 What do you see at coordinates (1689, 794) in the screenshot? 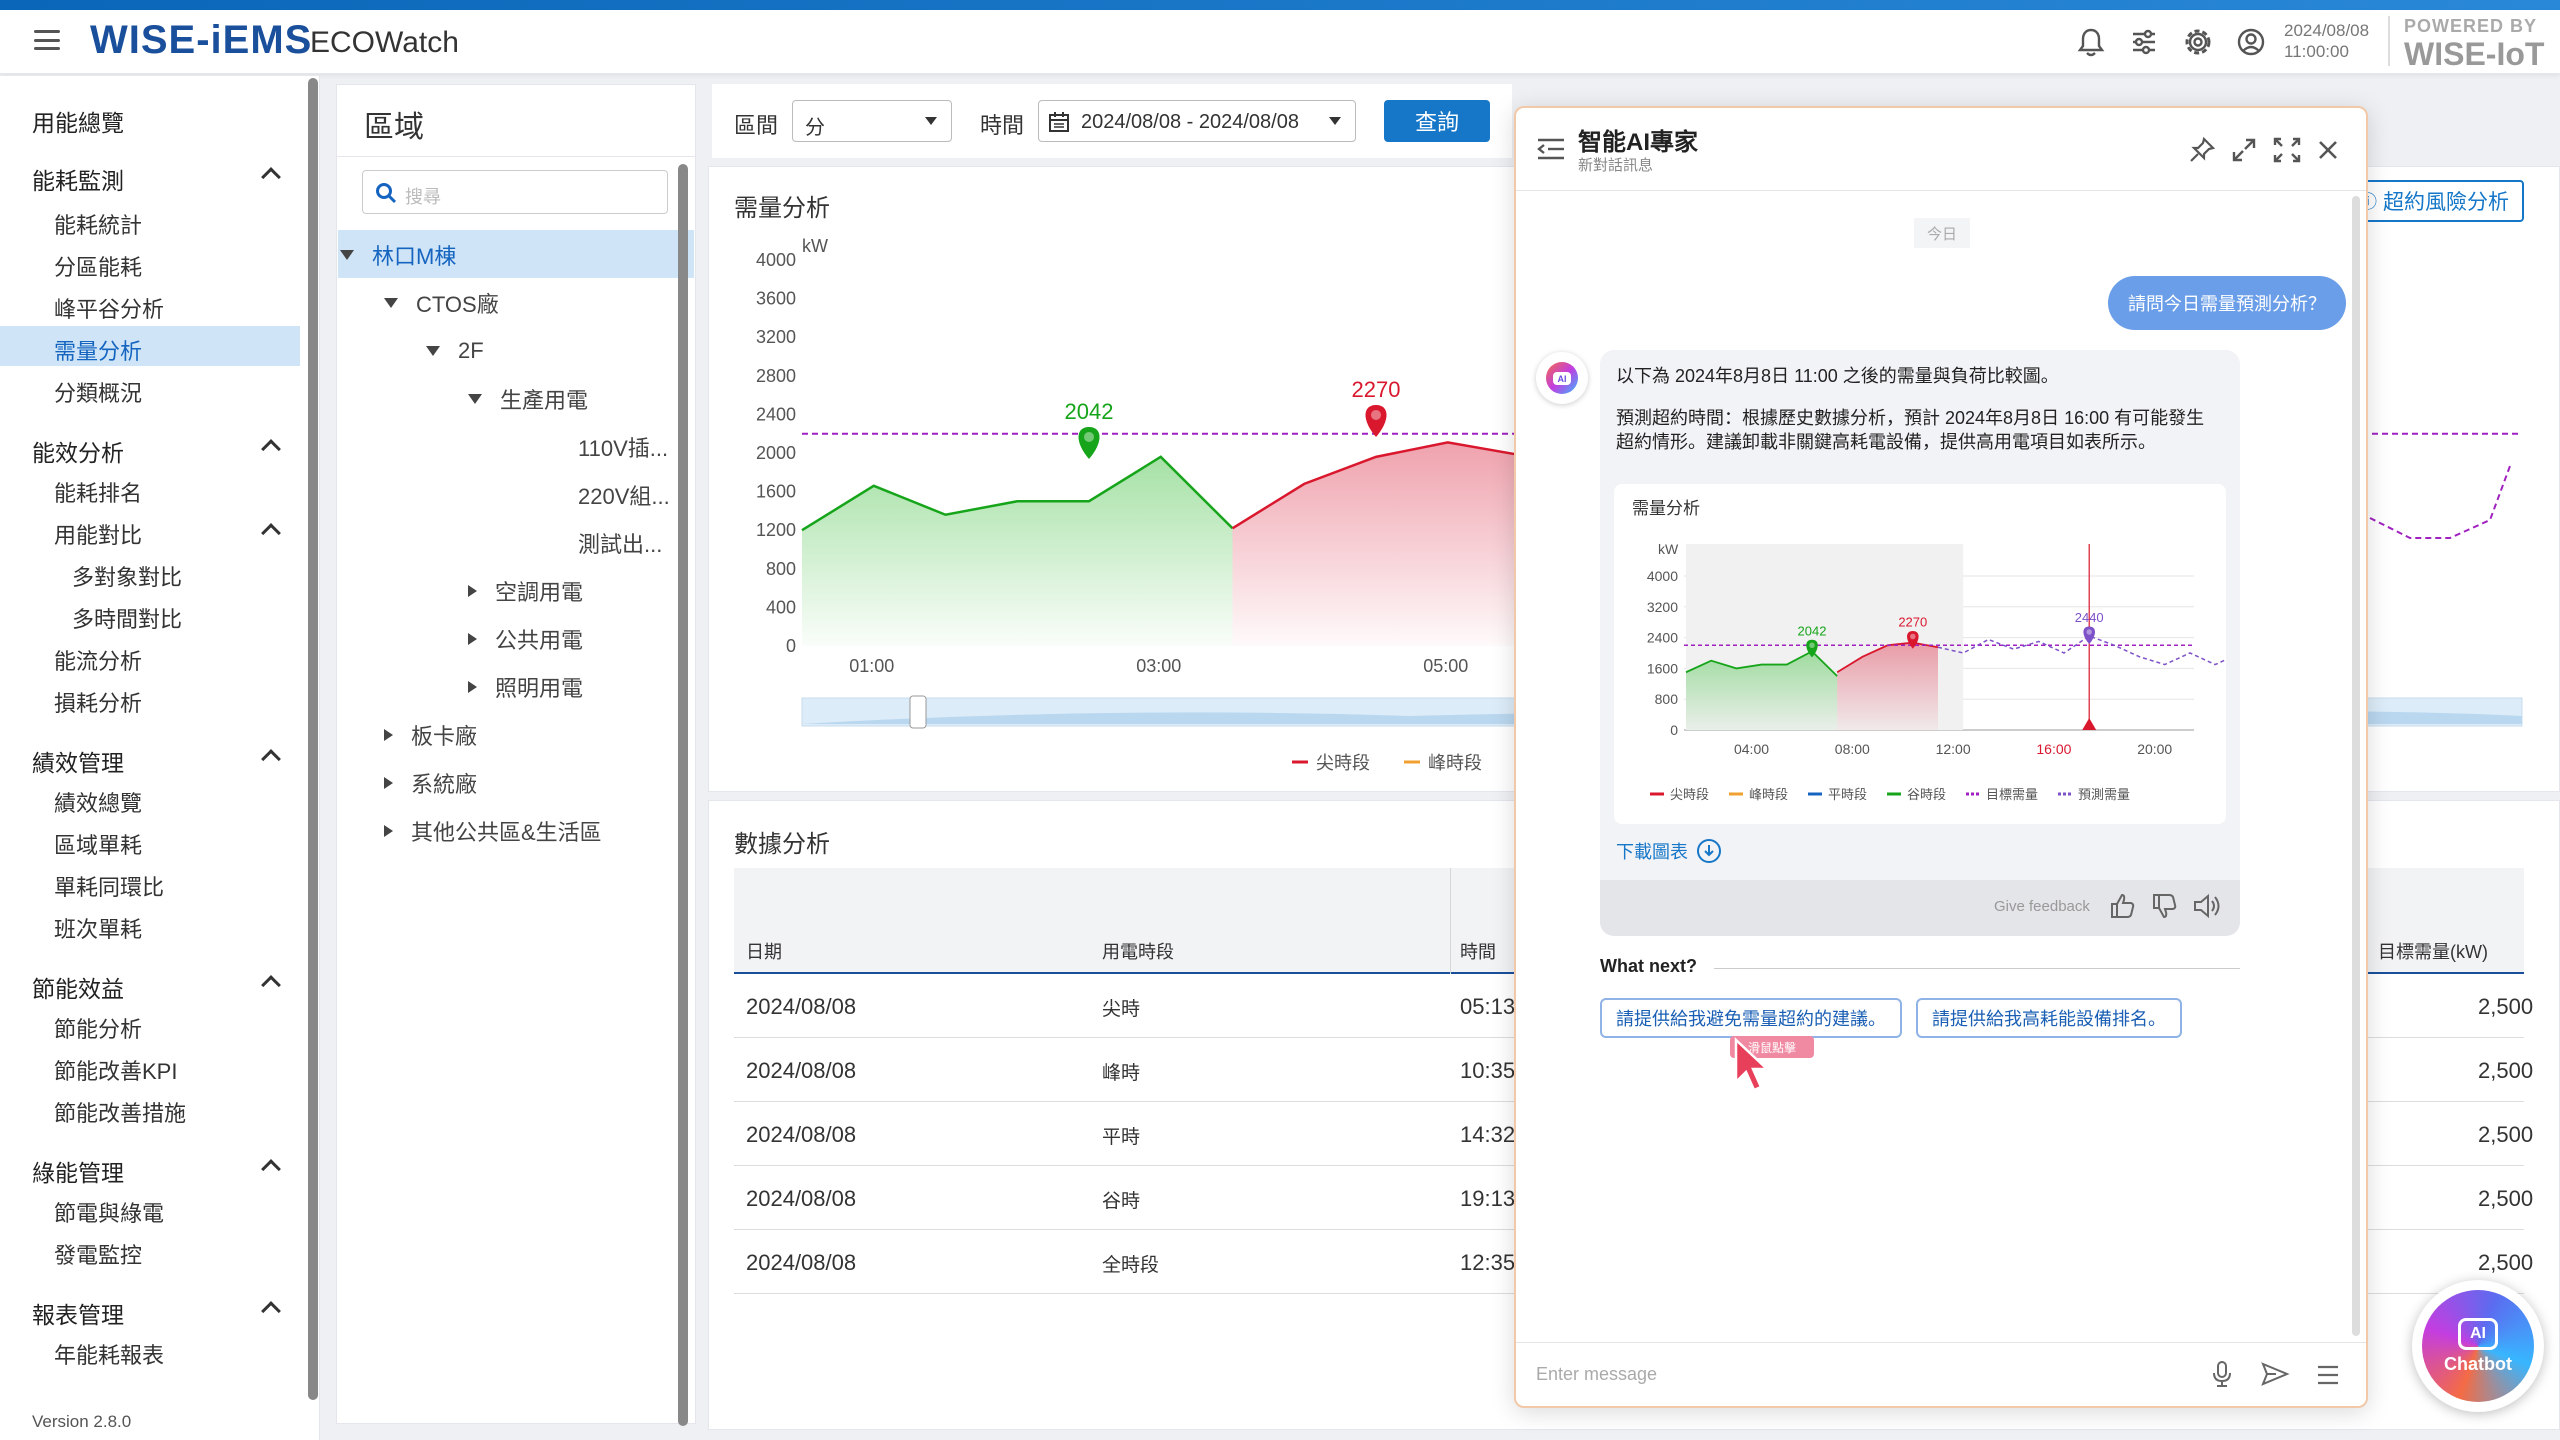
I see `mini-legend-label: 尖時段` at bounding box center [1689, 794].